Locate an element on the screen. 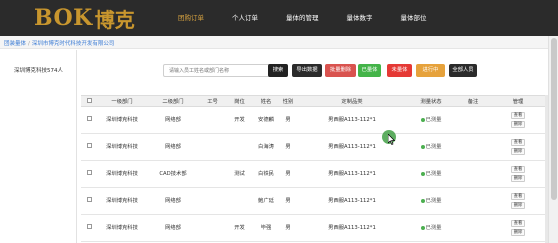  header-gender: 性别 is located at coordinates (288, 102).